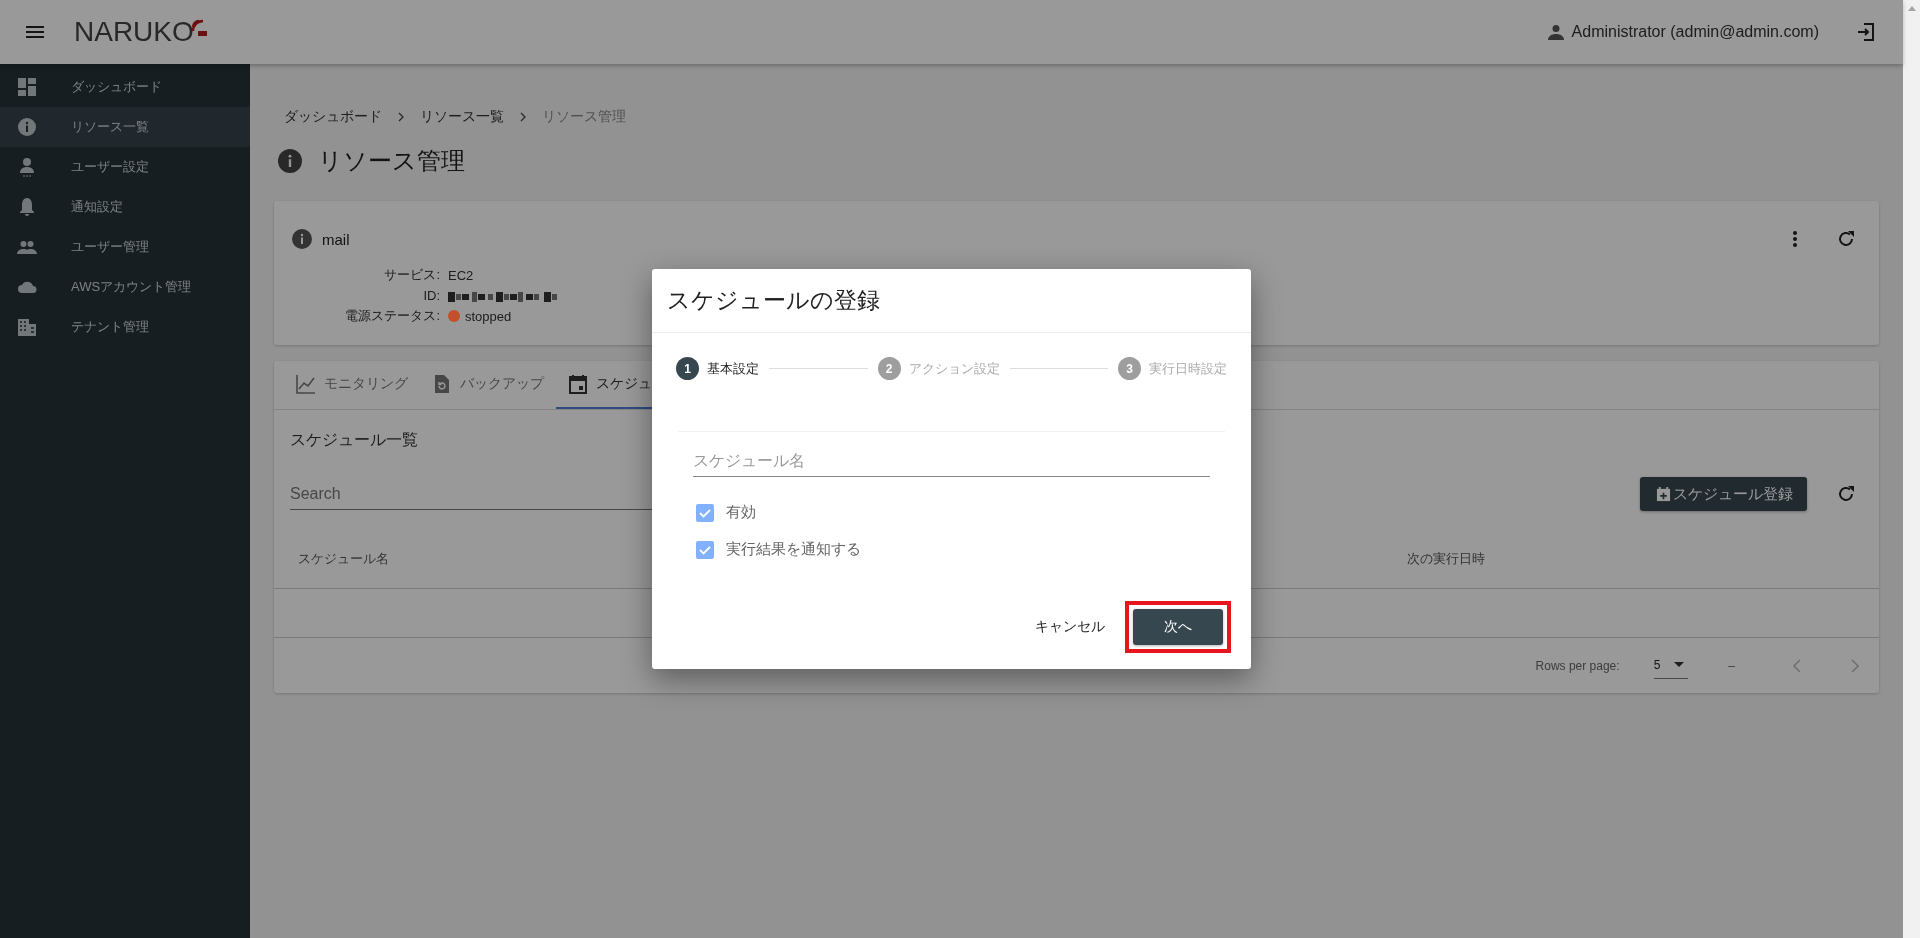 The width and height of the screenshot is (1920, 938). Describe the element at coordinates (793, 549) in the screenshot. I see `checkbox-label: 実行結果を通知する` at that location.